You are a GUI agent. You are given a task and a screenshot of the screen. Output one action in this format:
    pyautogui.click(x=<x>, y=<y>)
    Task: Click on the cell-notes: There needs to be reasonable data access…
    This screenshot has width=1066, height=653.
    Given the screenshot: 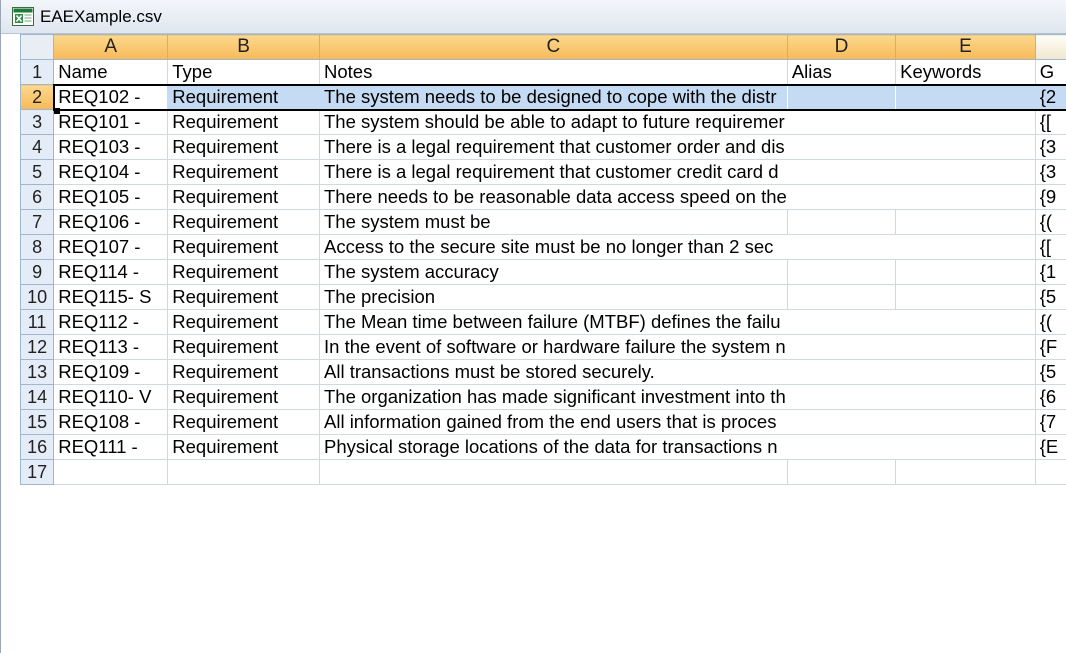 What is the action you would take?
    pyautogui.click(x=553, y=197)
    